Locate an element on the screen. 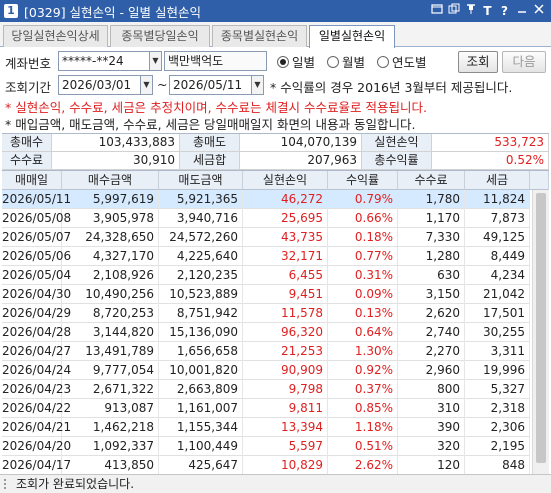  col-header-fee: 수수료 is located at coordinates (431, 180).